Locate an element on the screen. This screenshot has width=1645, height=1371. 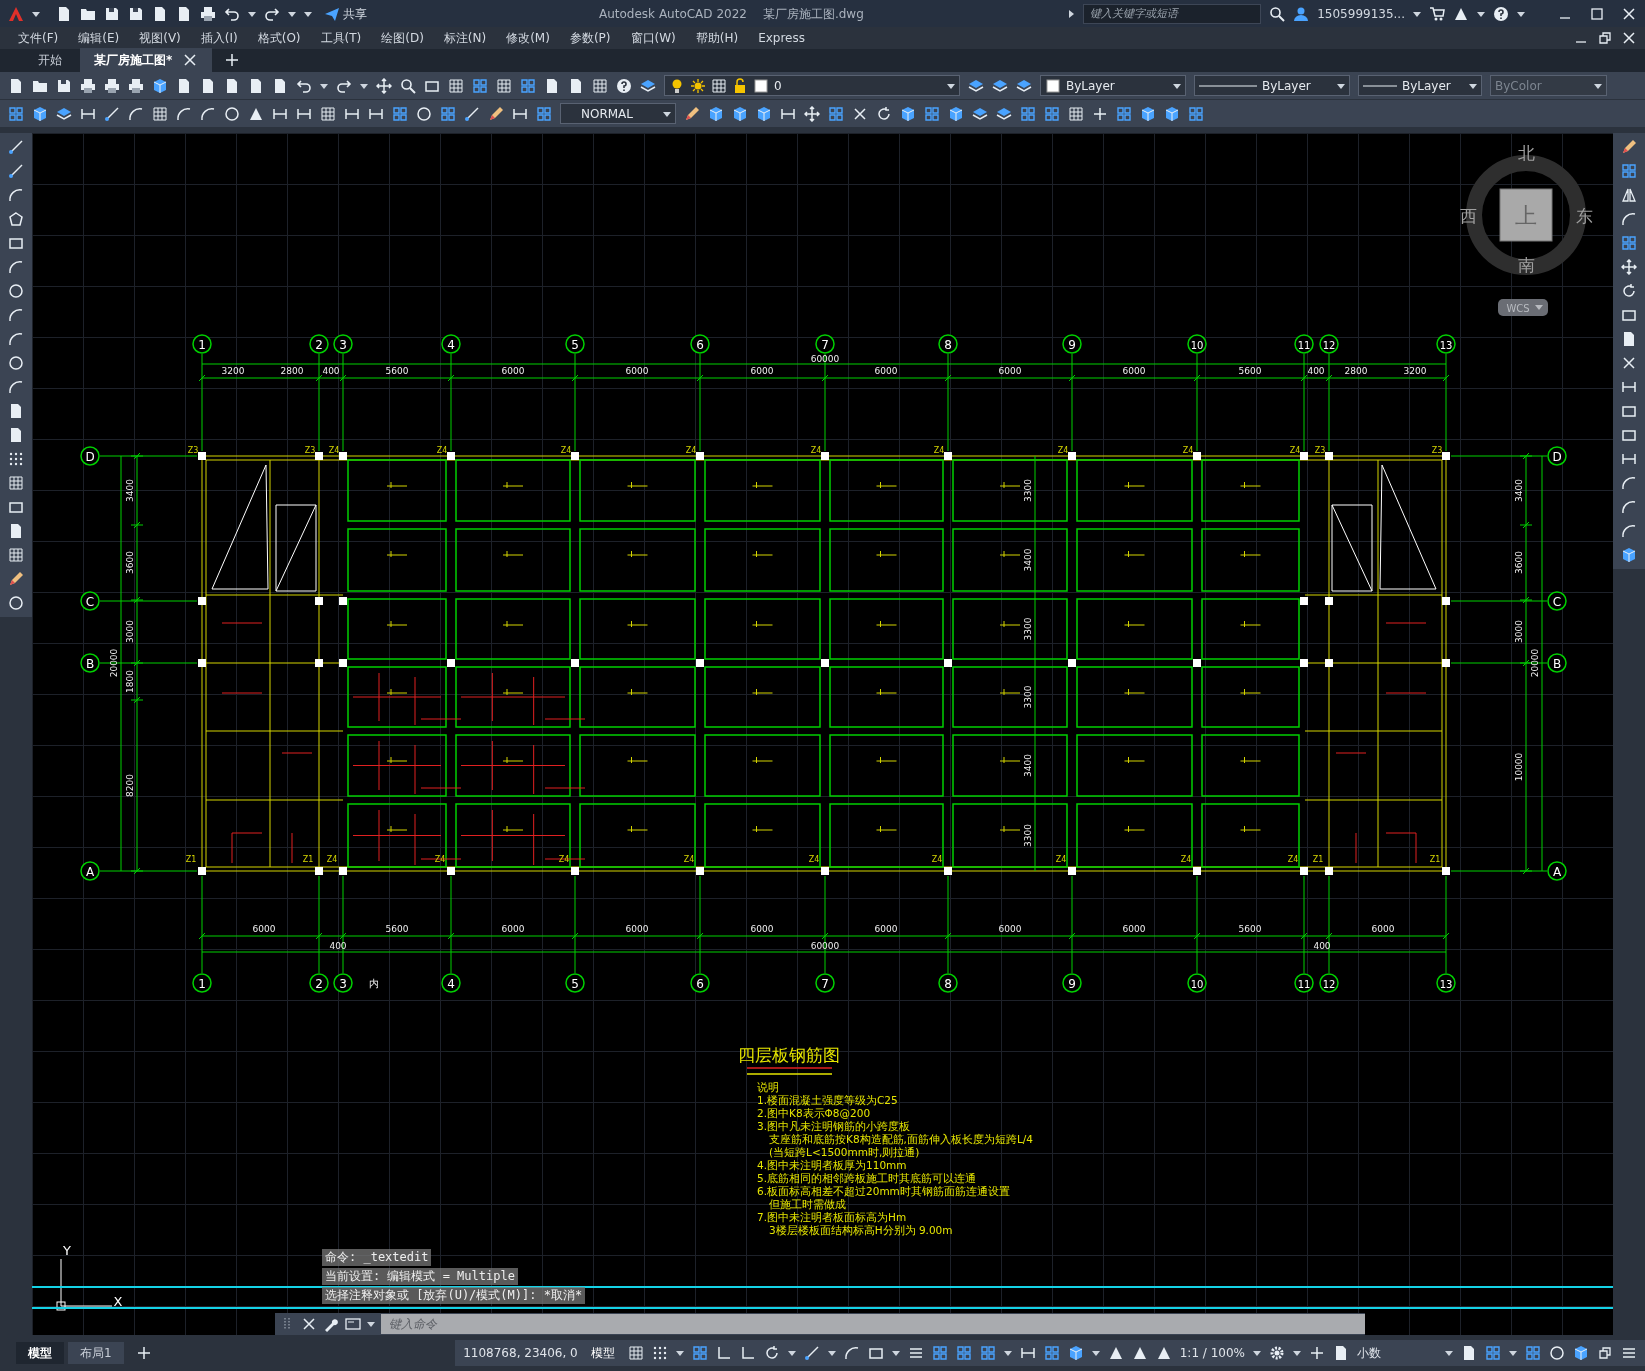
mirror-triangles-icon is located at coordinates (1629, 195).